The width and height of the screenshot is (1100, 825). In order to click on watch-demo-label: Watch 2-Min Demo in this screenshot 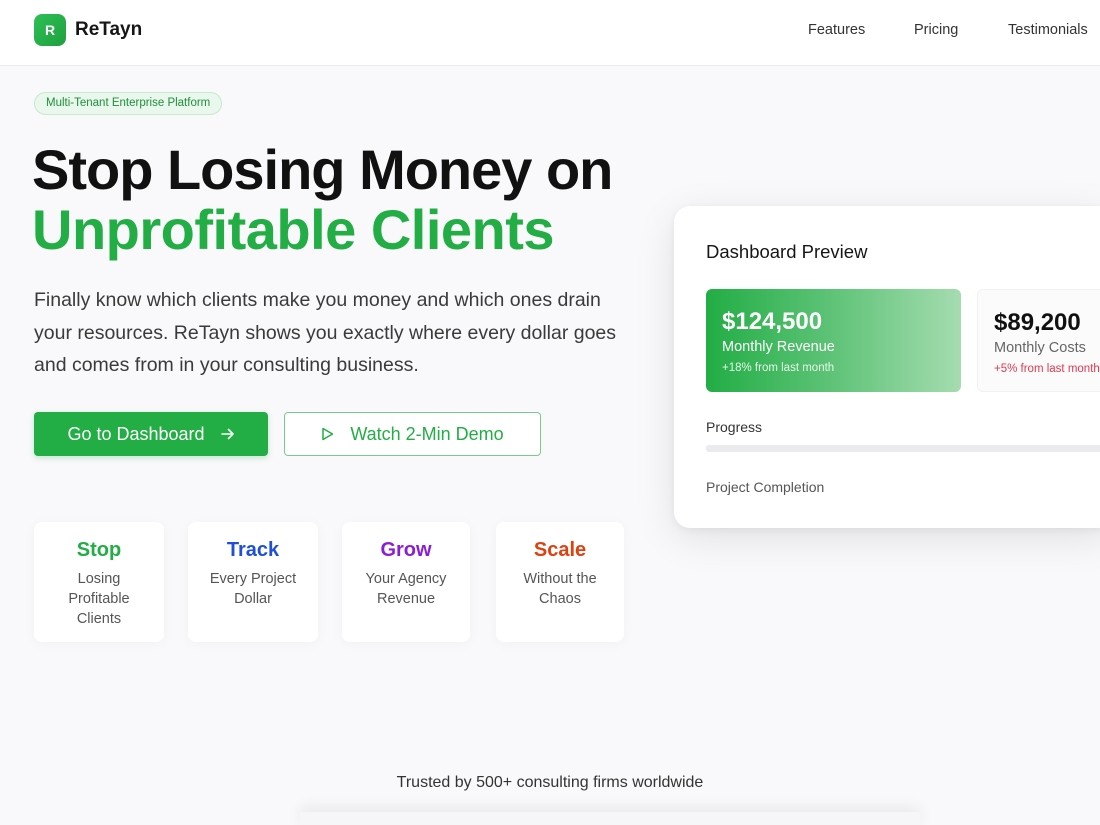, I will do `click(427, 433)`.